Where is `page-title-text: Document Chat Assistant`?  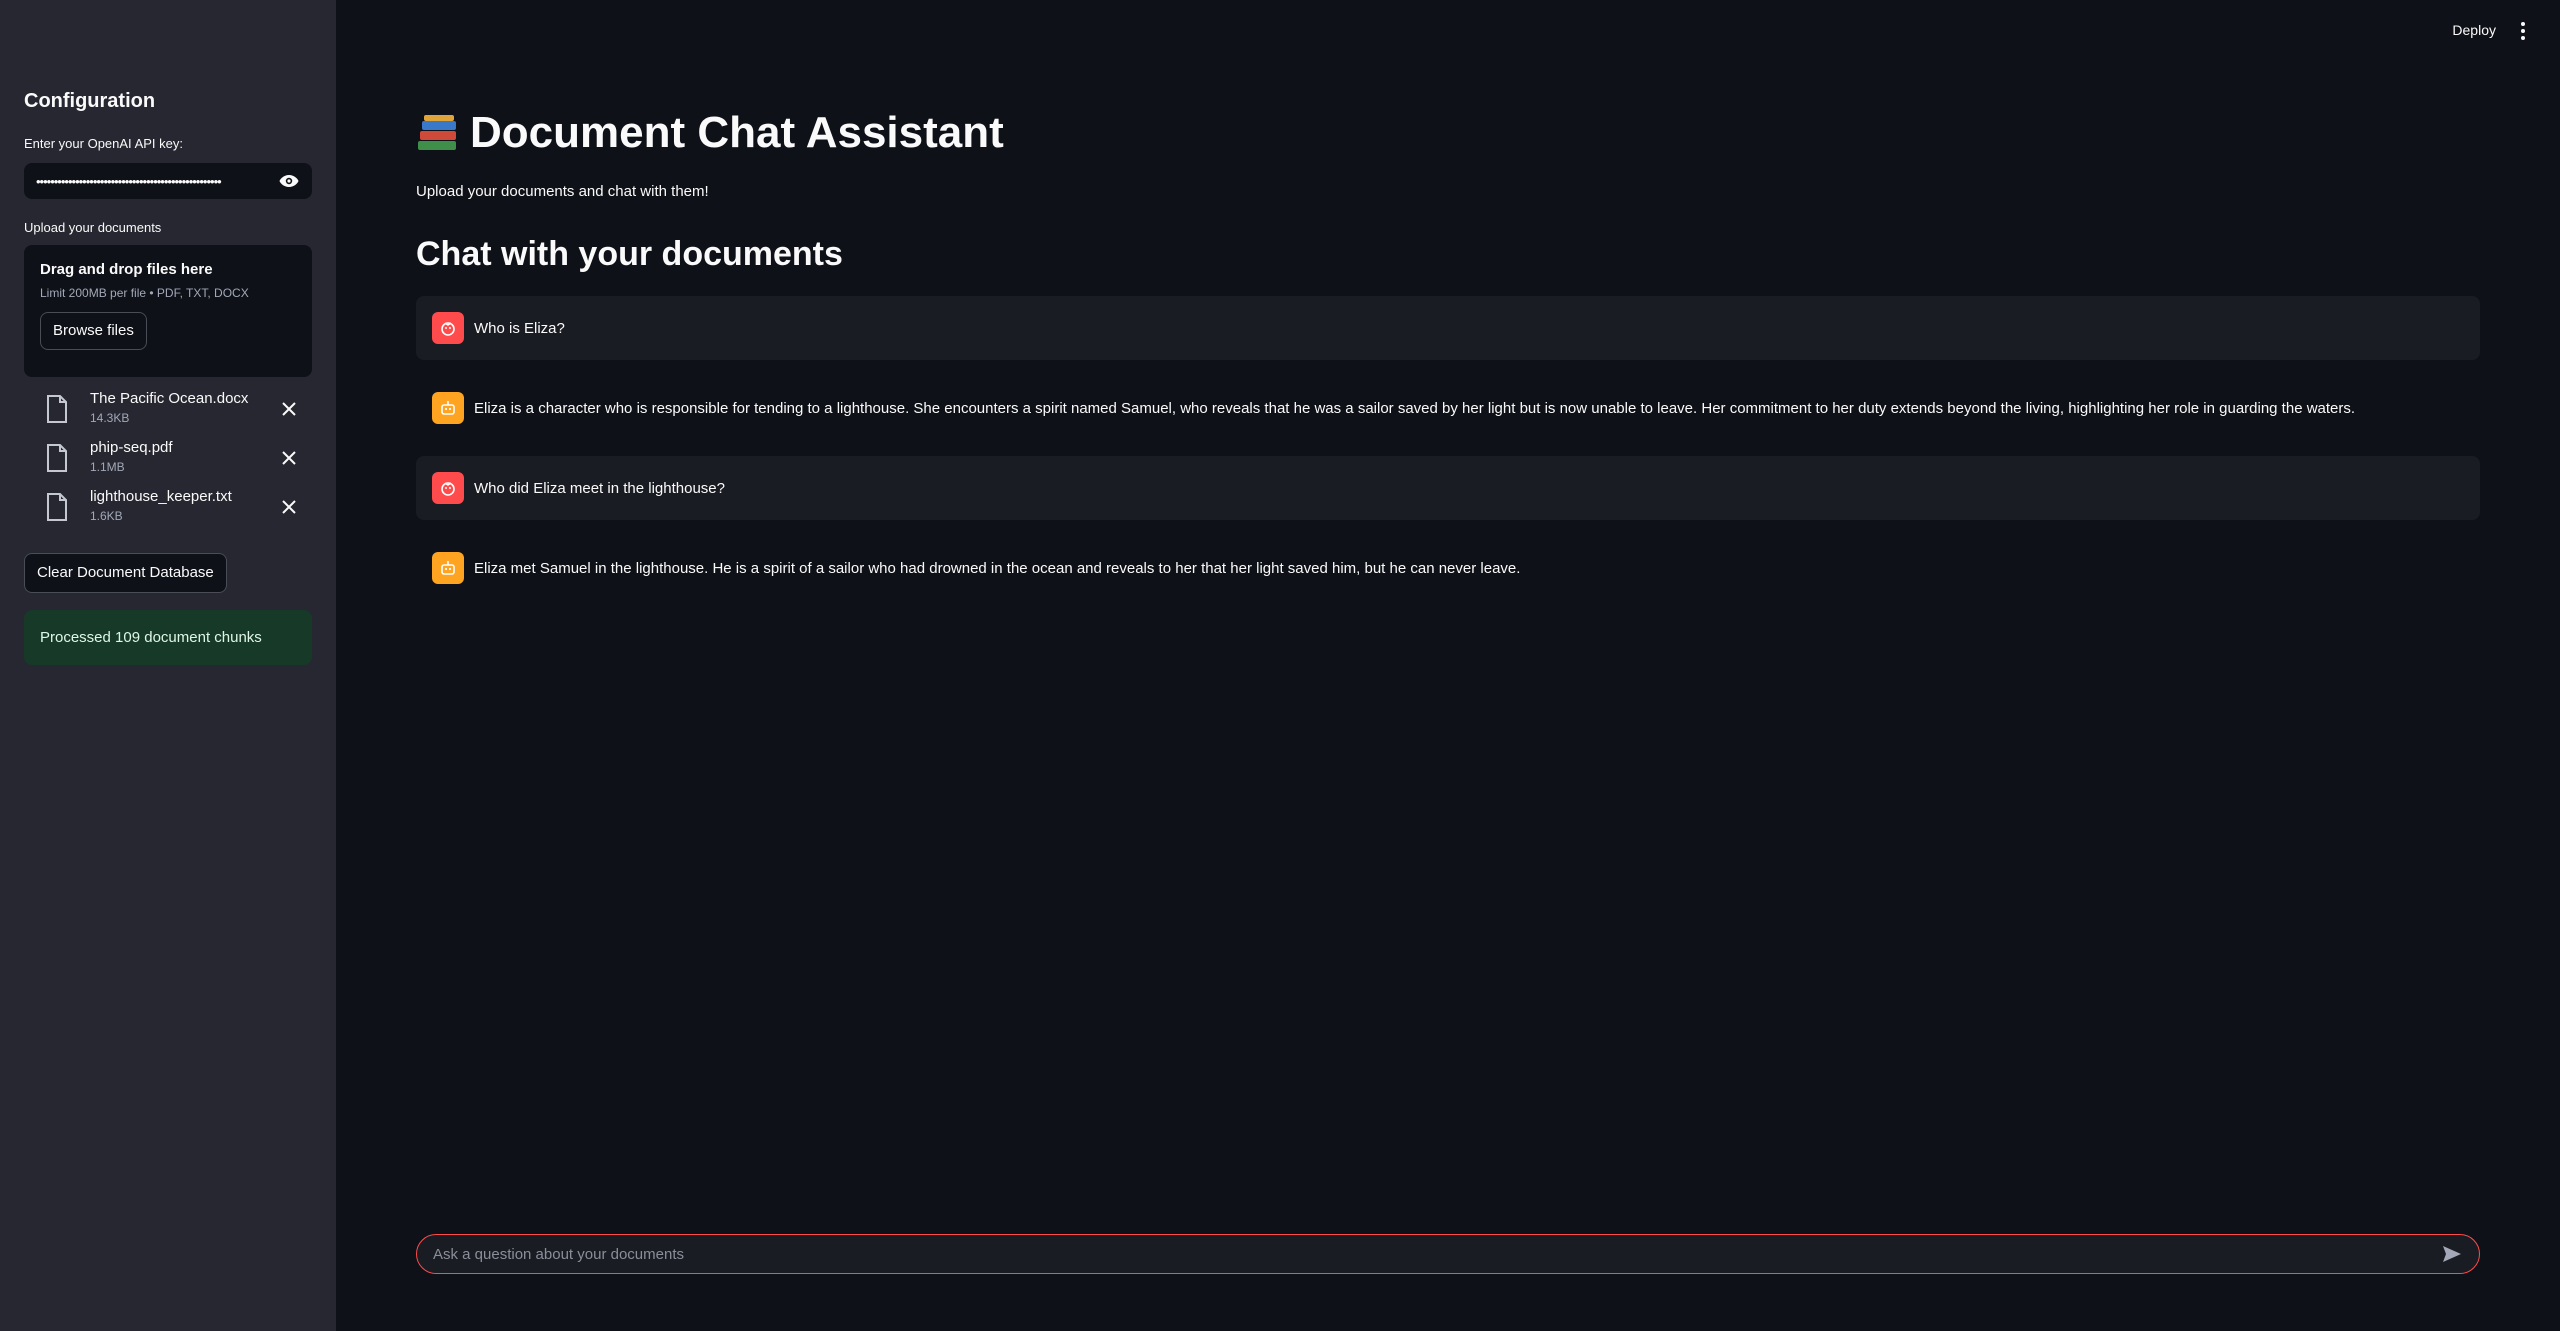
page-title-text: Document Chat Assistant is located at coordinates (737, 132).